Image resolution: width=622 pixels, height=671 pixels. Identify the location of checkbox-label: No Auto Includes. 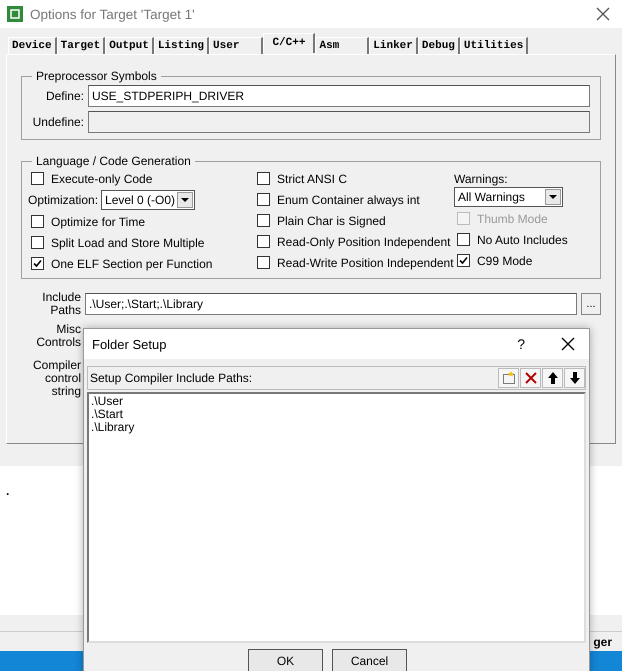
(522, 239).